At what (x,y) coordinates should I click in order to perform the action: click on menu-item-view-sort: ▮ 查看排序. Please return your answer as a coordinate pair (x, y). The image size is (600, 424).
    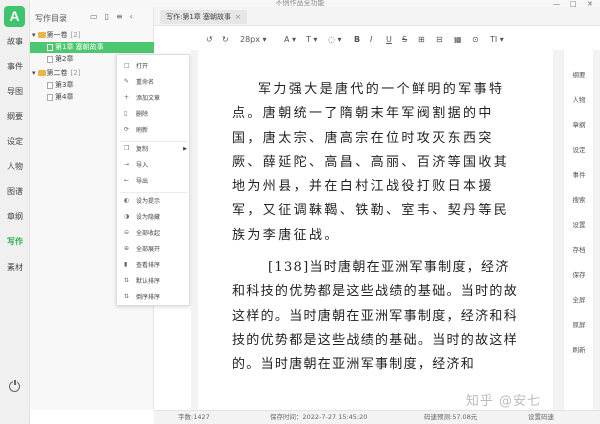
    Looking at the image, I should click on (154, 265).